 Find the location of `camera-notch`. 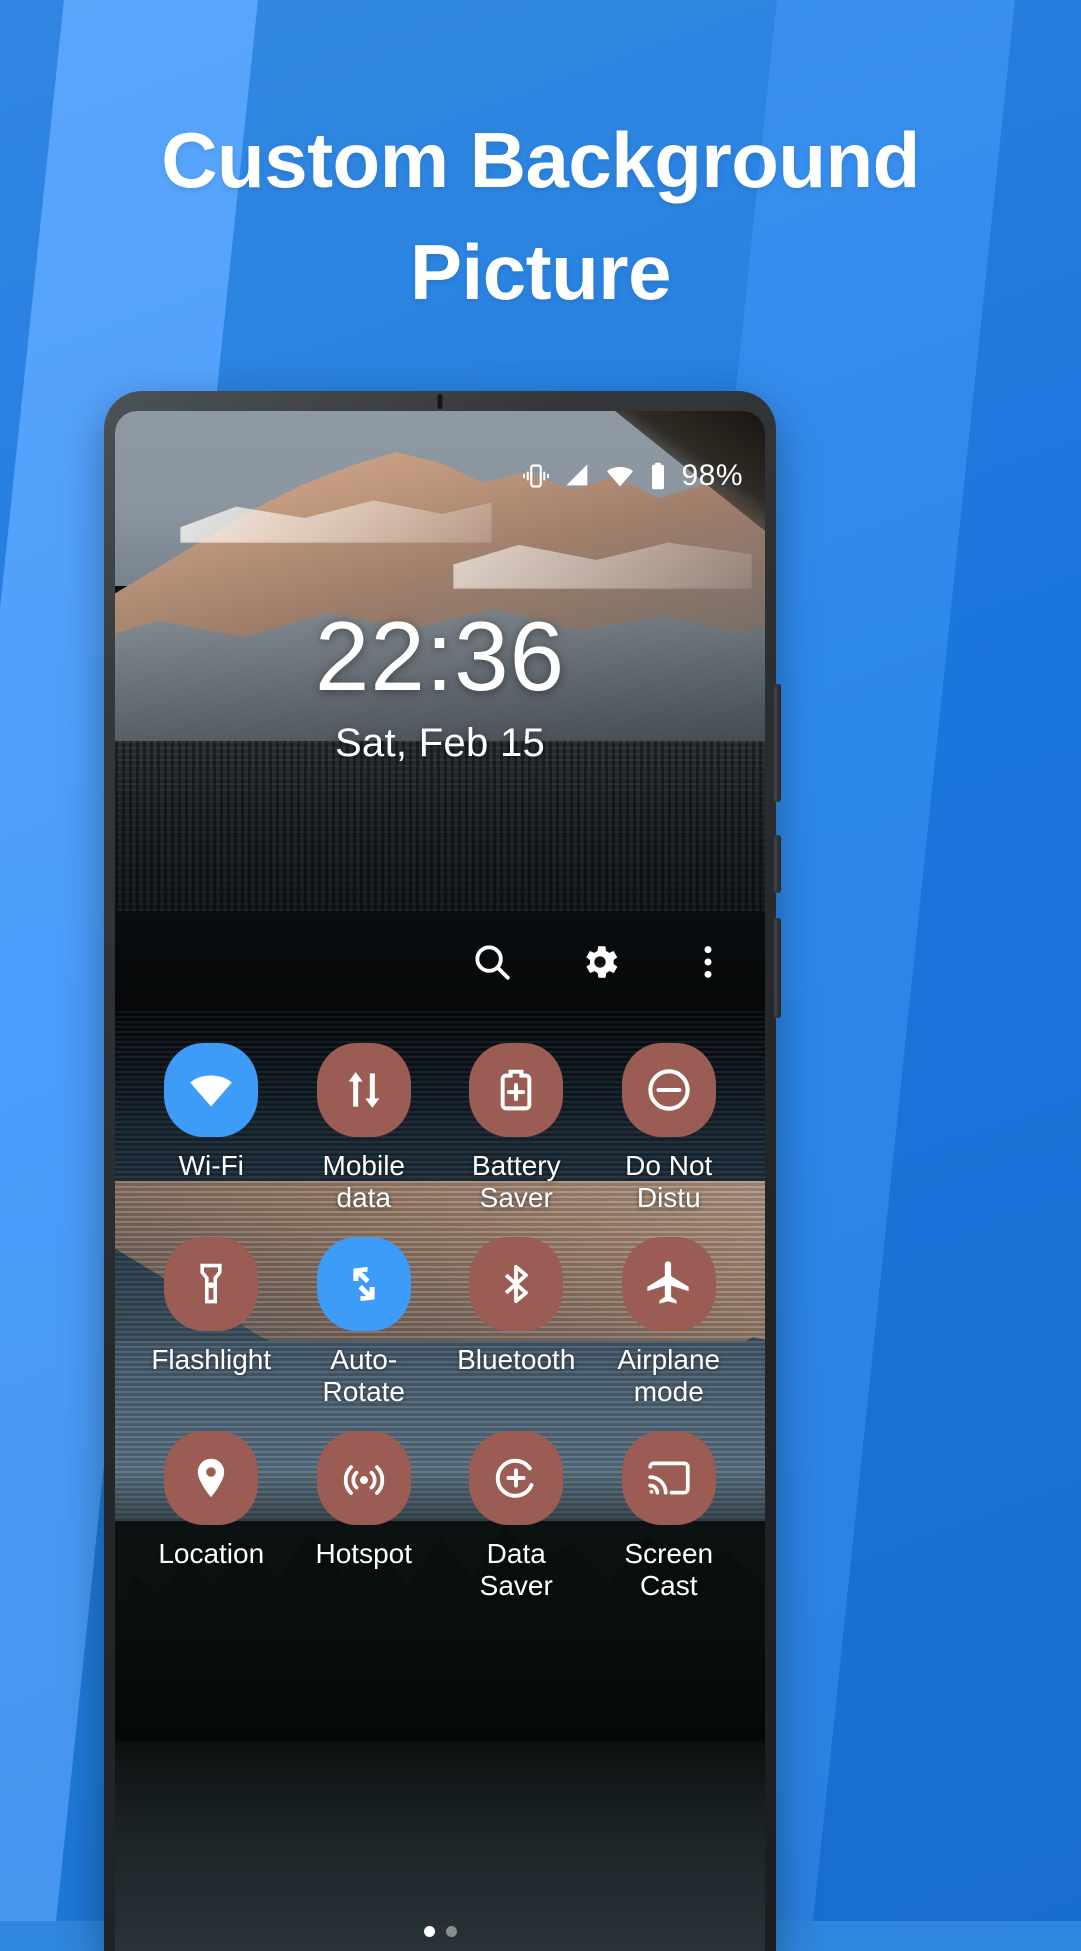

camera-notch is located at coordinates (440, 401).